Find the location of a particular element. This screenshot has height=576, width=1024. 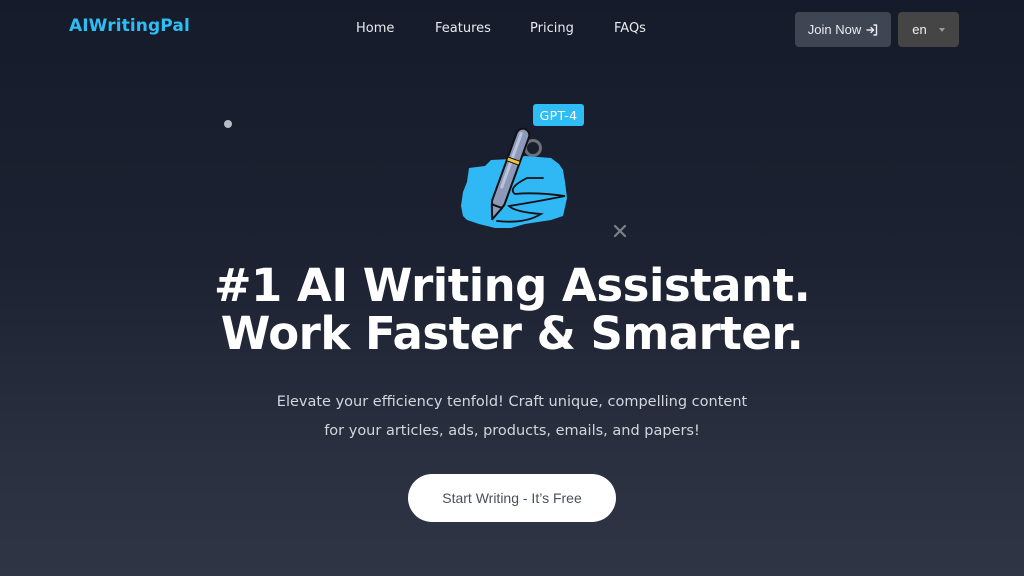

language-select: en is located at coordinates (928, 29).